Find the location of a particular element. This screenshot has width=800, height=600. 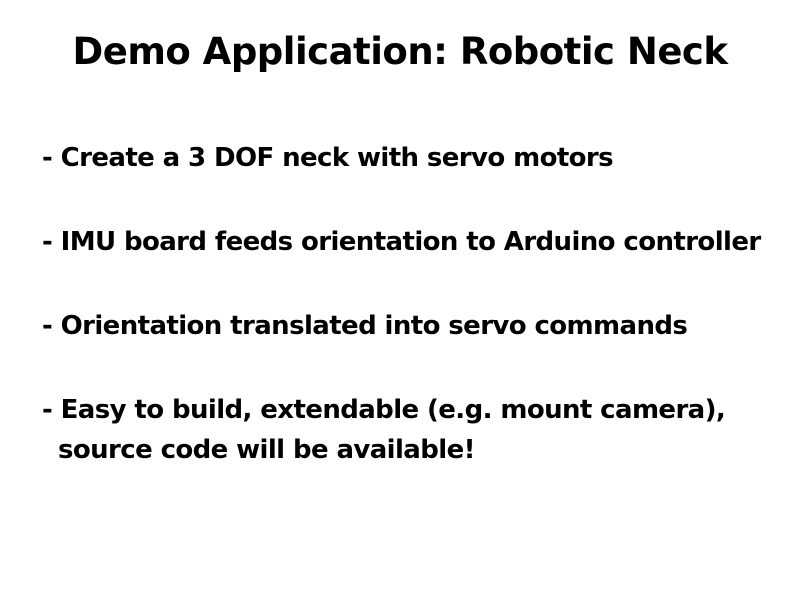

bullet-item: - Create a 3 DOF neck with servo motors is located at coordinates (417, 158).